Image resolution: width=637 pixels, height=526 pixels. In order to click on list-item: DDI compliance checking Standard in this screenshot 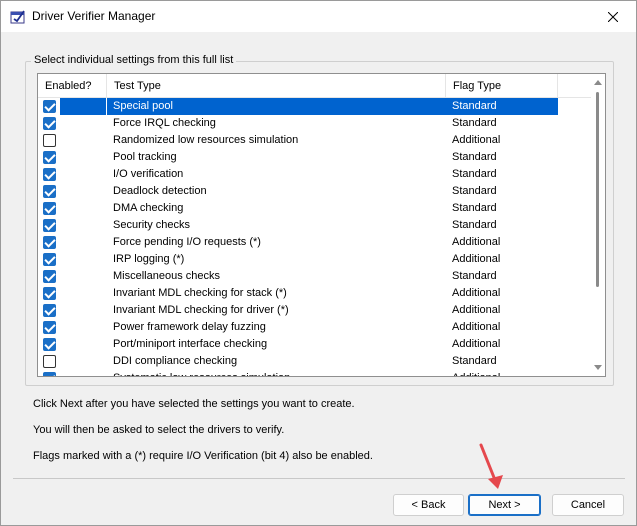, I will do `click(298, 361)`.